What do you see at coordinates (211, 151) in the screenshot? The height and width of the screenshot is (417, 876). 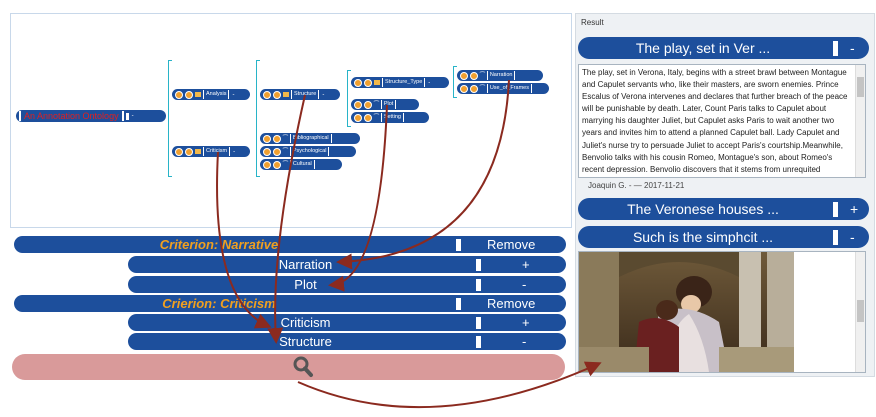 I see `tree-node-criticism: Criticism -` at bounding box center [211, 151].